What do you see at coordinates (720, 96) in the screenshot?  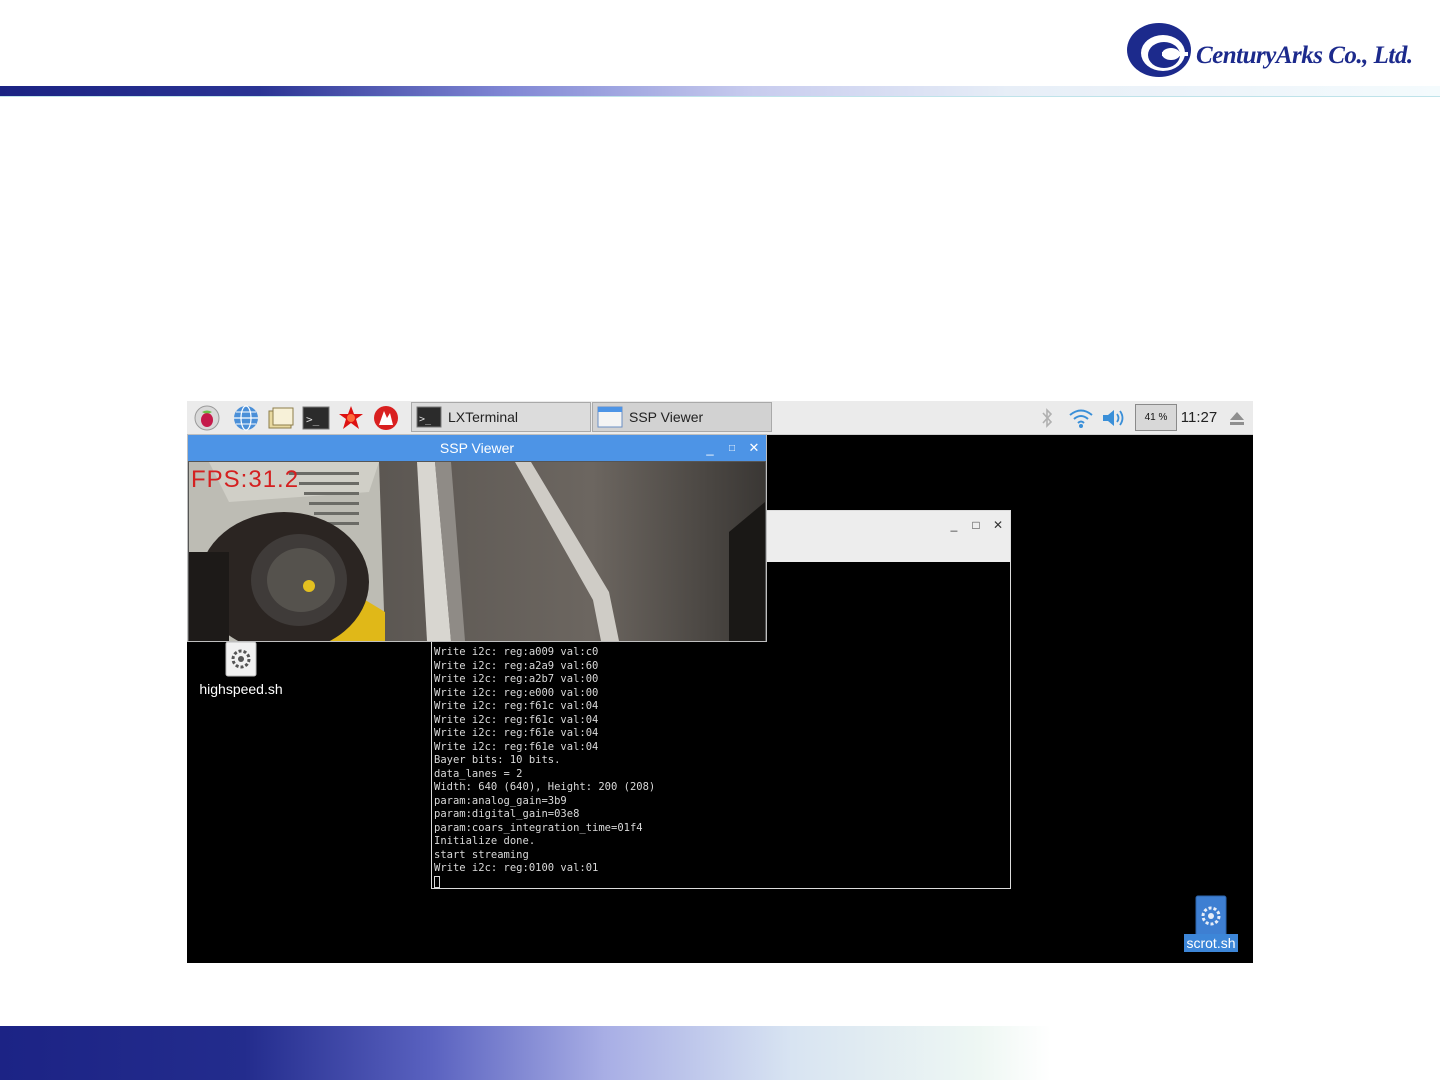 I see `header-divider` at bounding box center [720, 96].